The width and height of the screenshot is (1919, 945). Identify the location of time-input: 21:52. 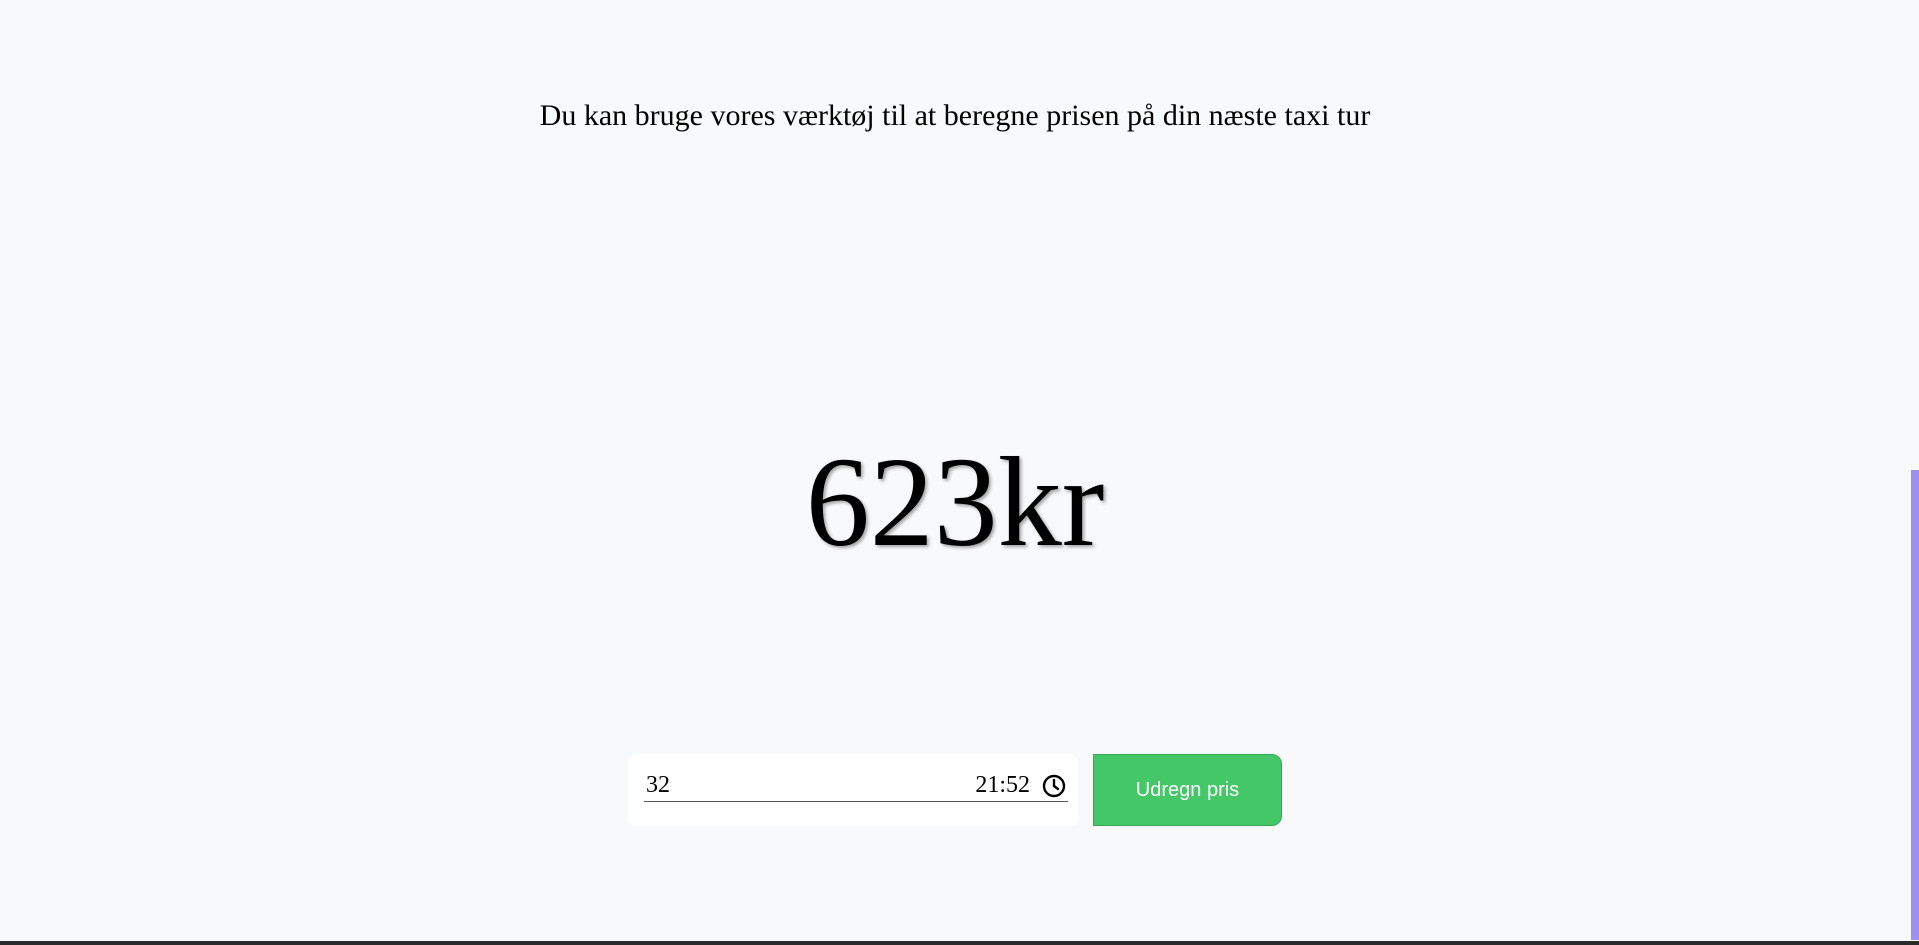
(1002, 785).